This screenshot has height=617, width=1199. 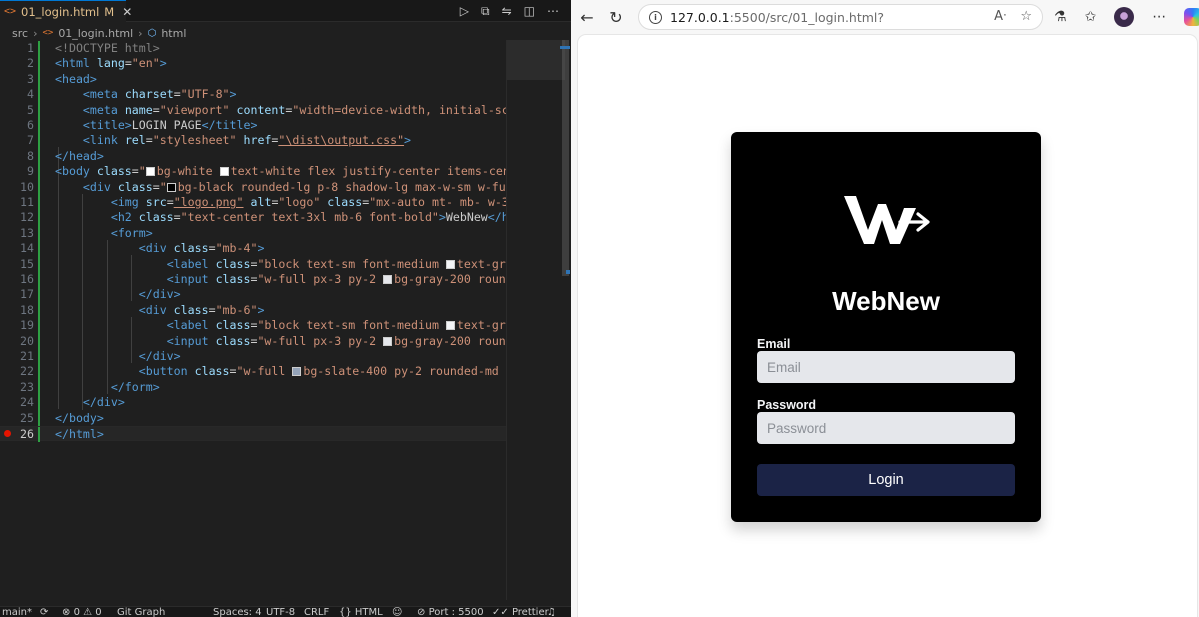 What do you see at coordinates (27, 402) in the screenshot?
I see `line-number: 24` at bounding box center [27, 402].